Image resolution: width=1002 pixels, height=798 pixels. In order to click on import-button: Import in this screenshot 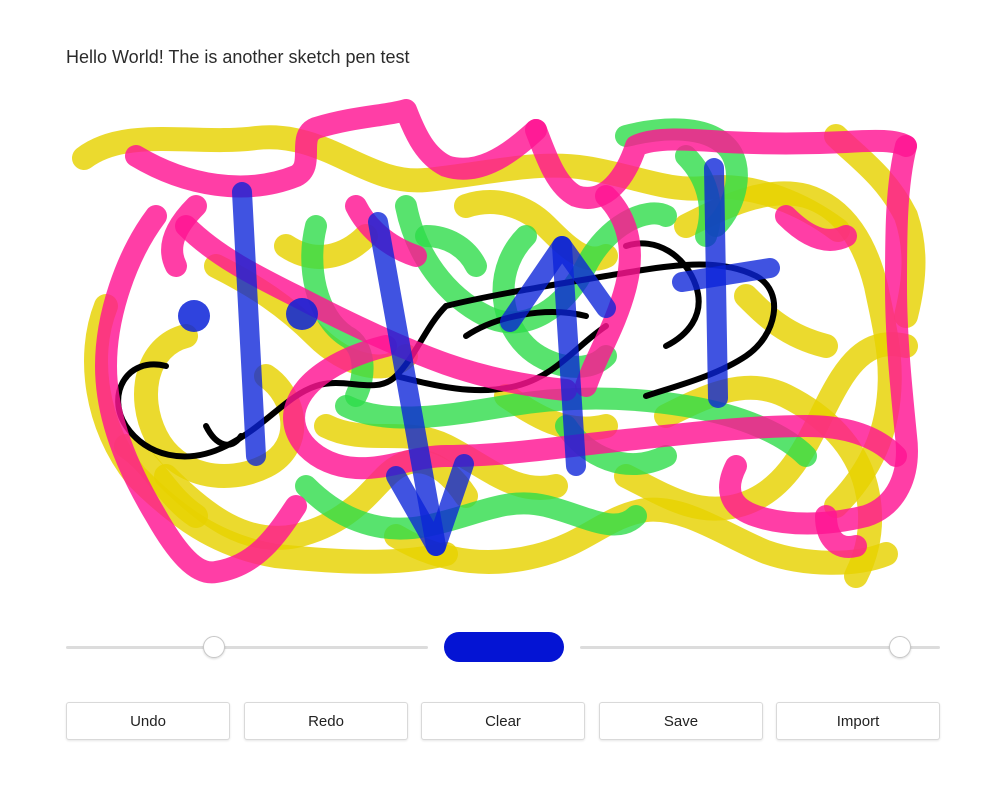, I will do `click(858, 721)`.